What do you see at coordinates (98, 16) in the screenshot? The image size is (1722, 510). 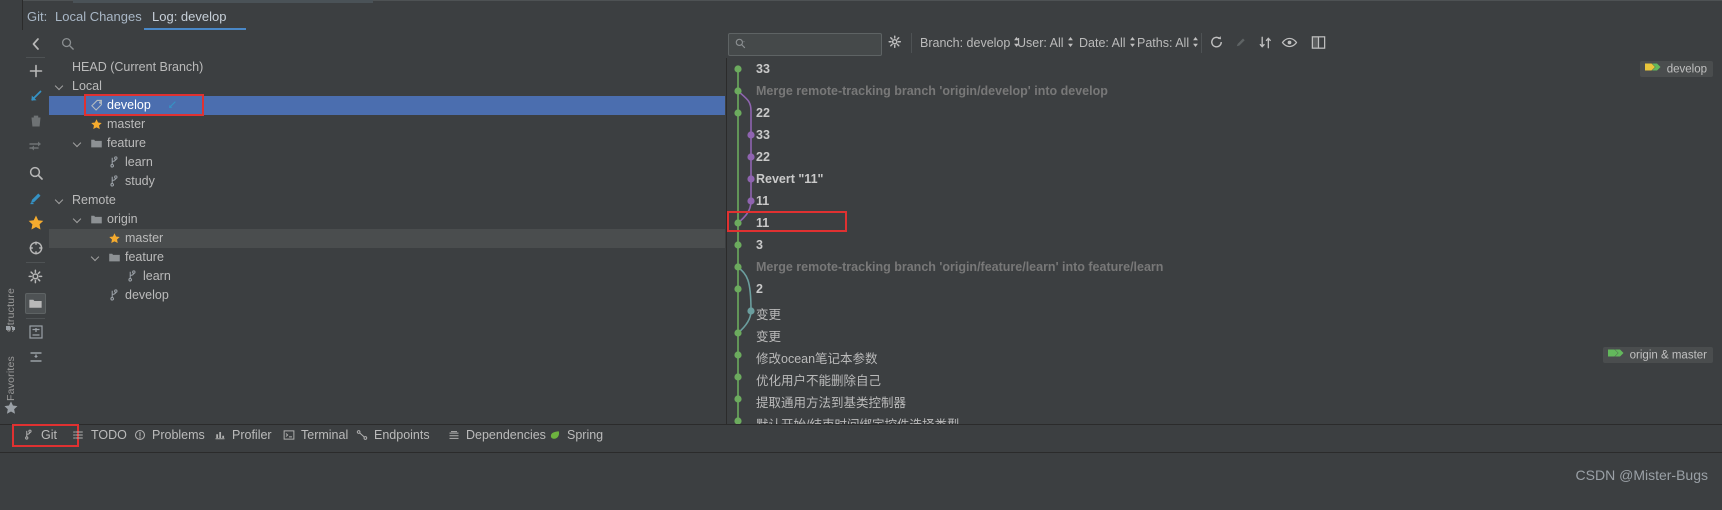 I see `tab-local-changes: Local Changes` at bounding box center [98, 16].